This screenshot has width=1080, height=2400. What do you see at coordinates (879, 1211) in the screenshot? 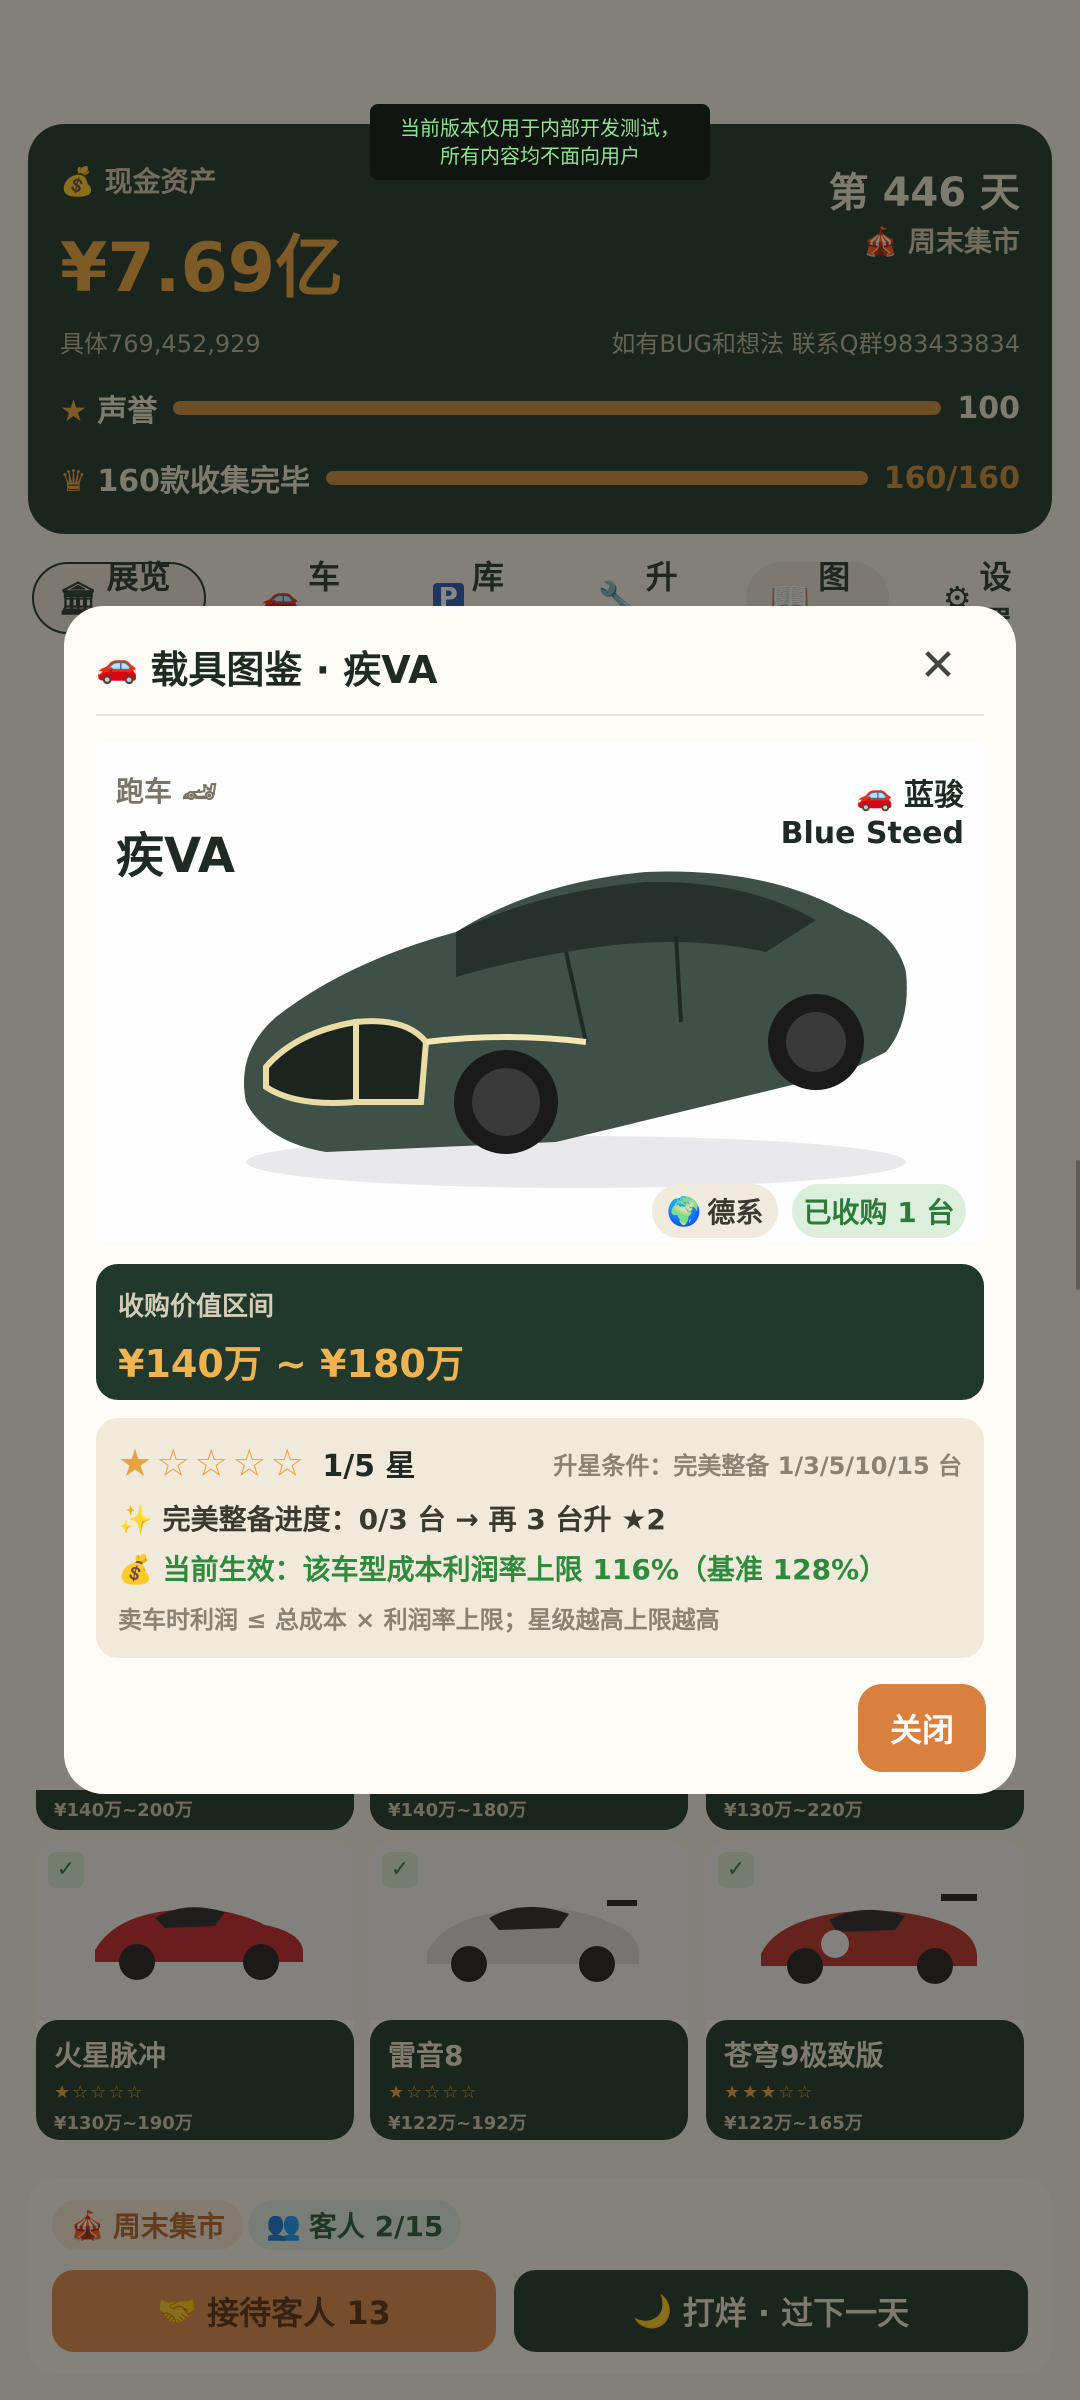
I see `owned-chip: 已收购 1 台` at bounding box center [879, 1211].